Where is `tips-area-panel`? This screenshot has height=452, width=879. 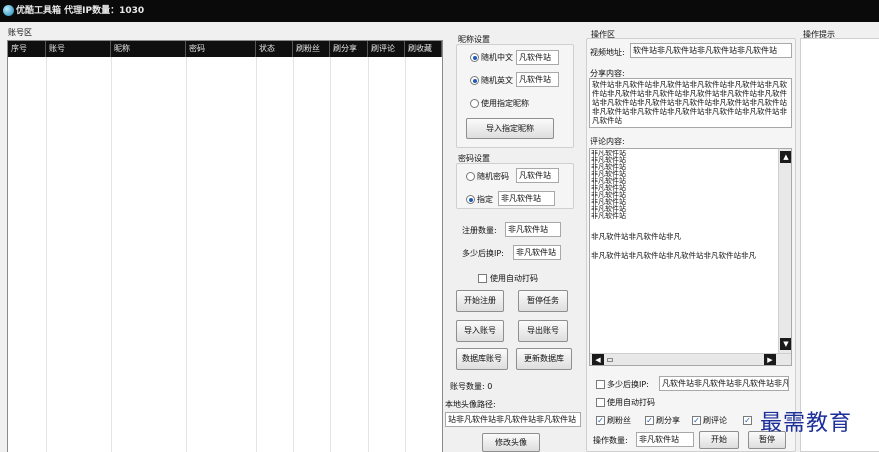
tips-area-panel is located at coordinates (839, 245).